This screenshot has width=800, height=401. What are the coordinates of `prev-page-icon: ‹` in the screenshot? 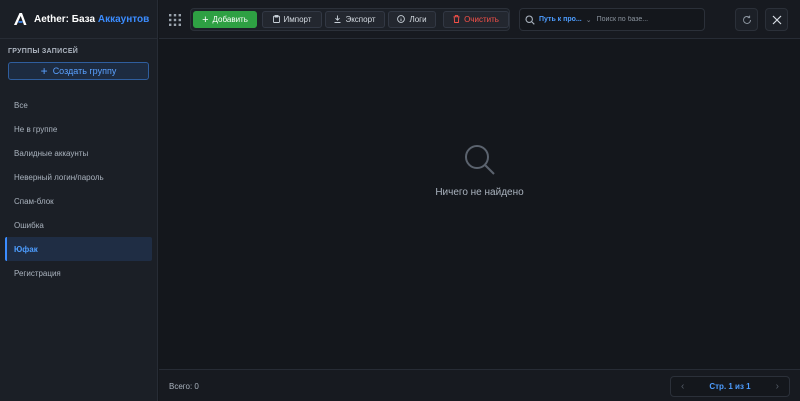 It's located at (682, 386).